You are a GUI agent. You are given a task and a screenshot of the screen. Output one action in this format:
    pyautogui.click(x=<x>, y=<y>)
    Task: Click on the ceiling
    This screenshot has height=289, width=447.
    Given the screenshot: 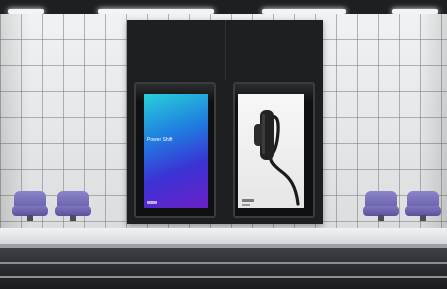 What is the action you would take?
    pyautogui.click(x=223, y=7)
    